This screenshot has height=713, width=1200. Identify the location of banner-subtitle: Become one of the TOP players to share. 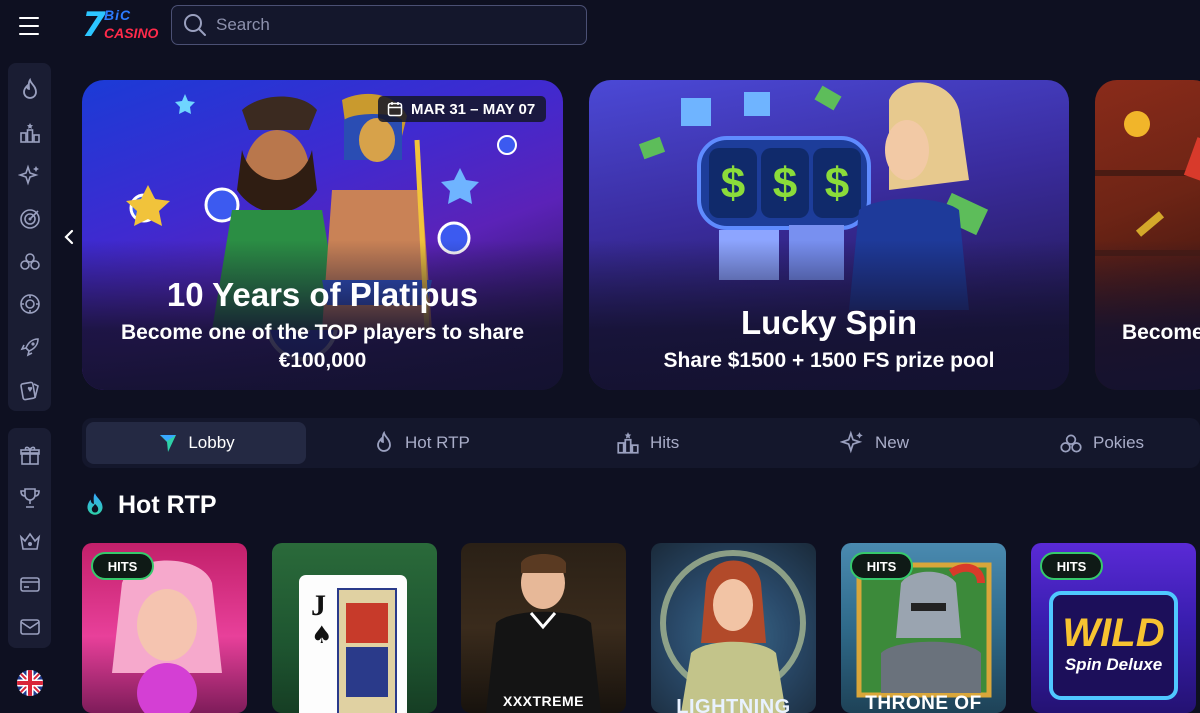
(322, 332).